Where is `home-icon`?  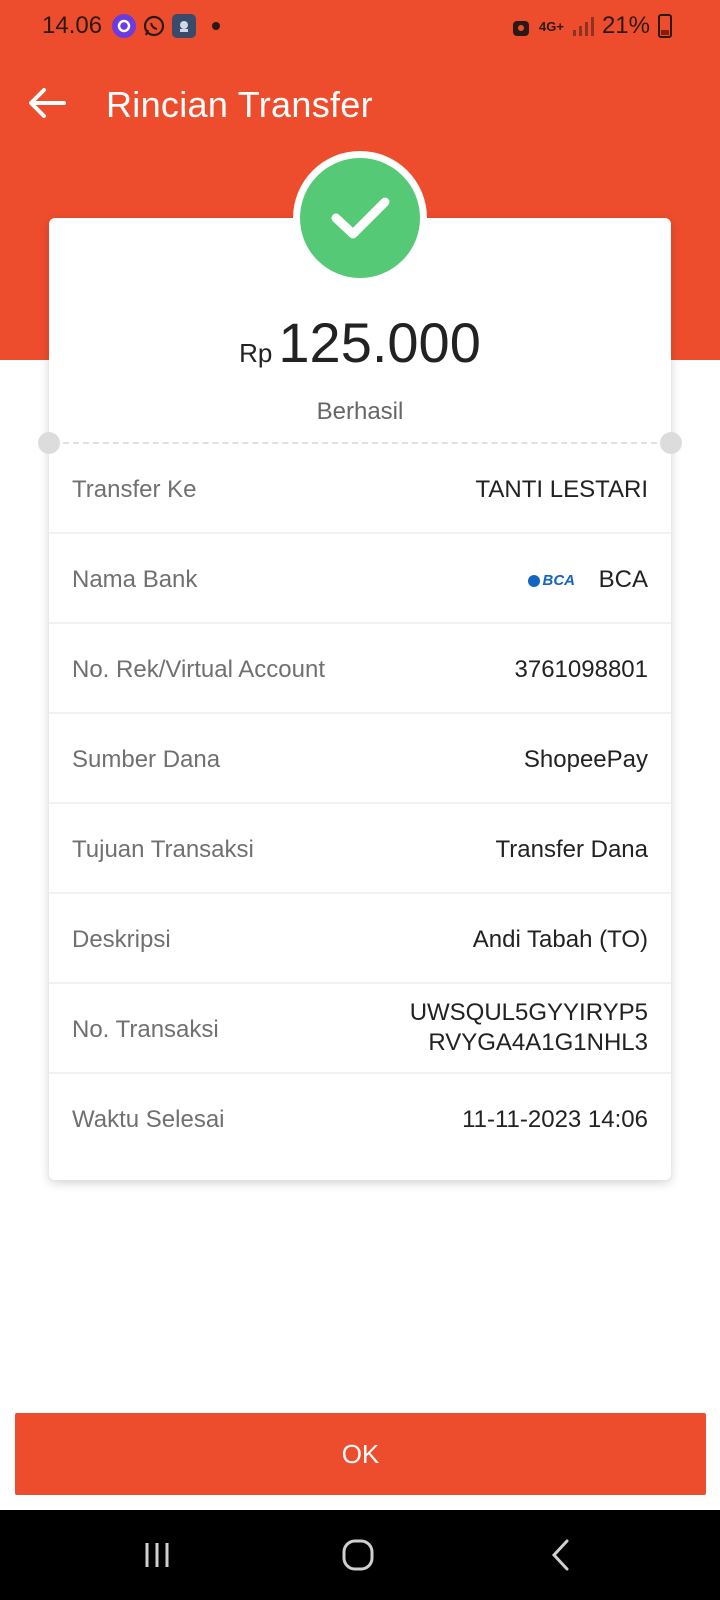 home-icon is located at coordinates (358, 1555).